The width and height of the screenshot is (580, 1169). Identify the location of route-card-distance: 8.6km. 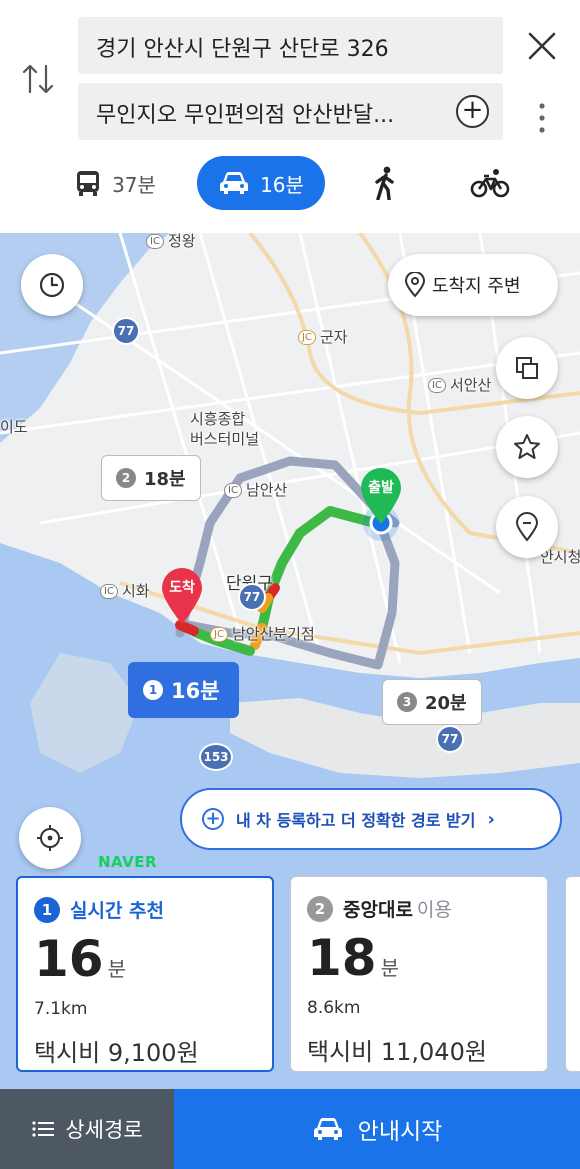
(334, 1008).